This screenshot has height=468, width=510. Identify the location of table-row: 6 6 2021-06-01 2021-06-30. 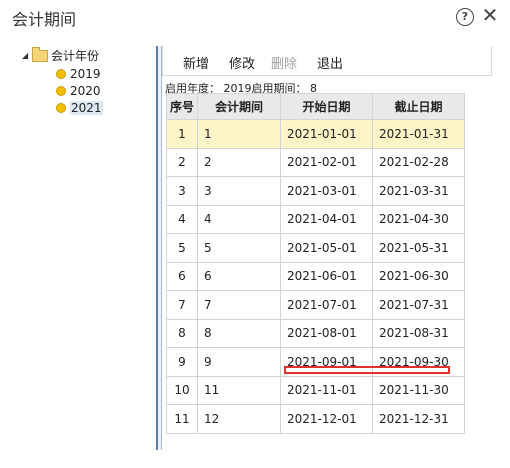
(315, 276).